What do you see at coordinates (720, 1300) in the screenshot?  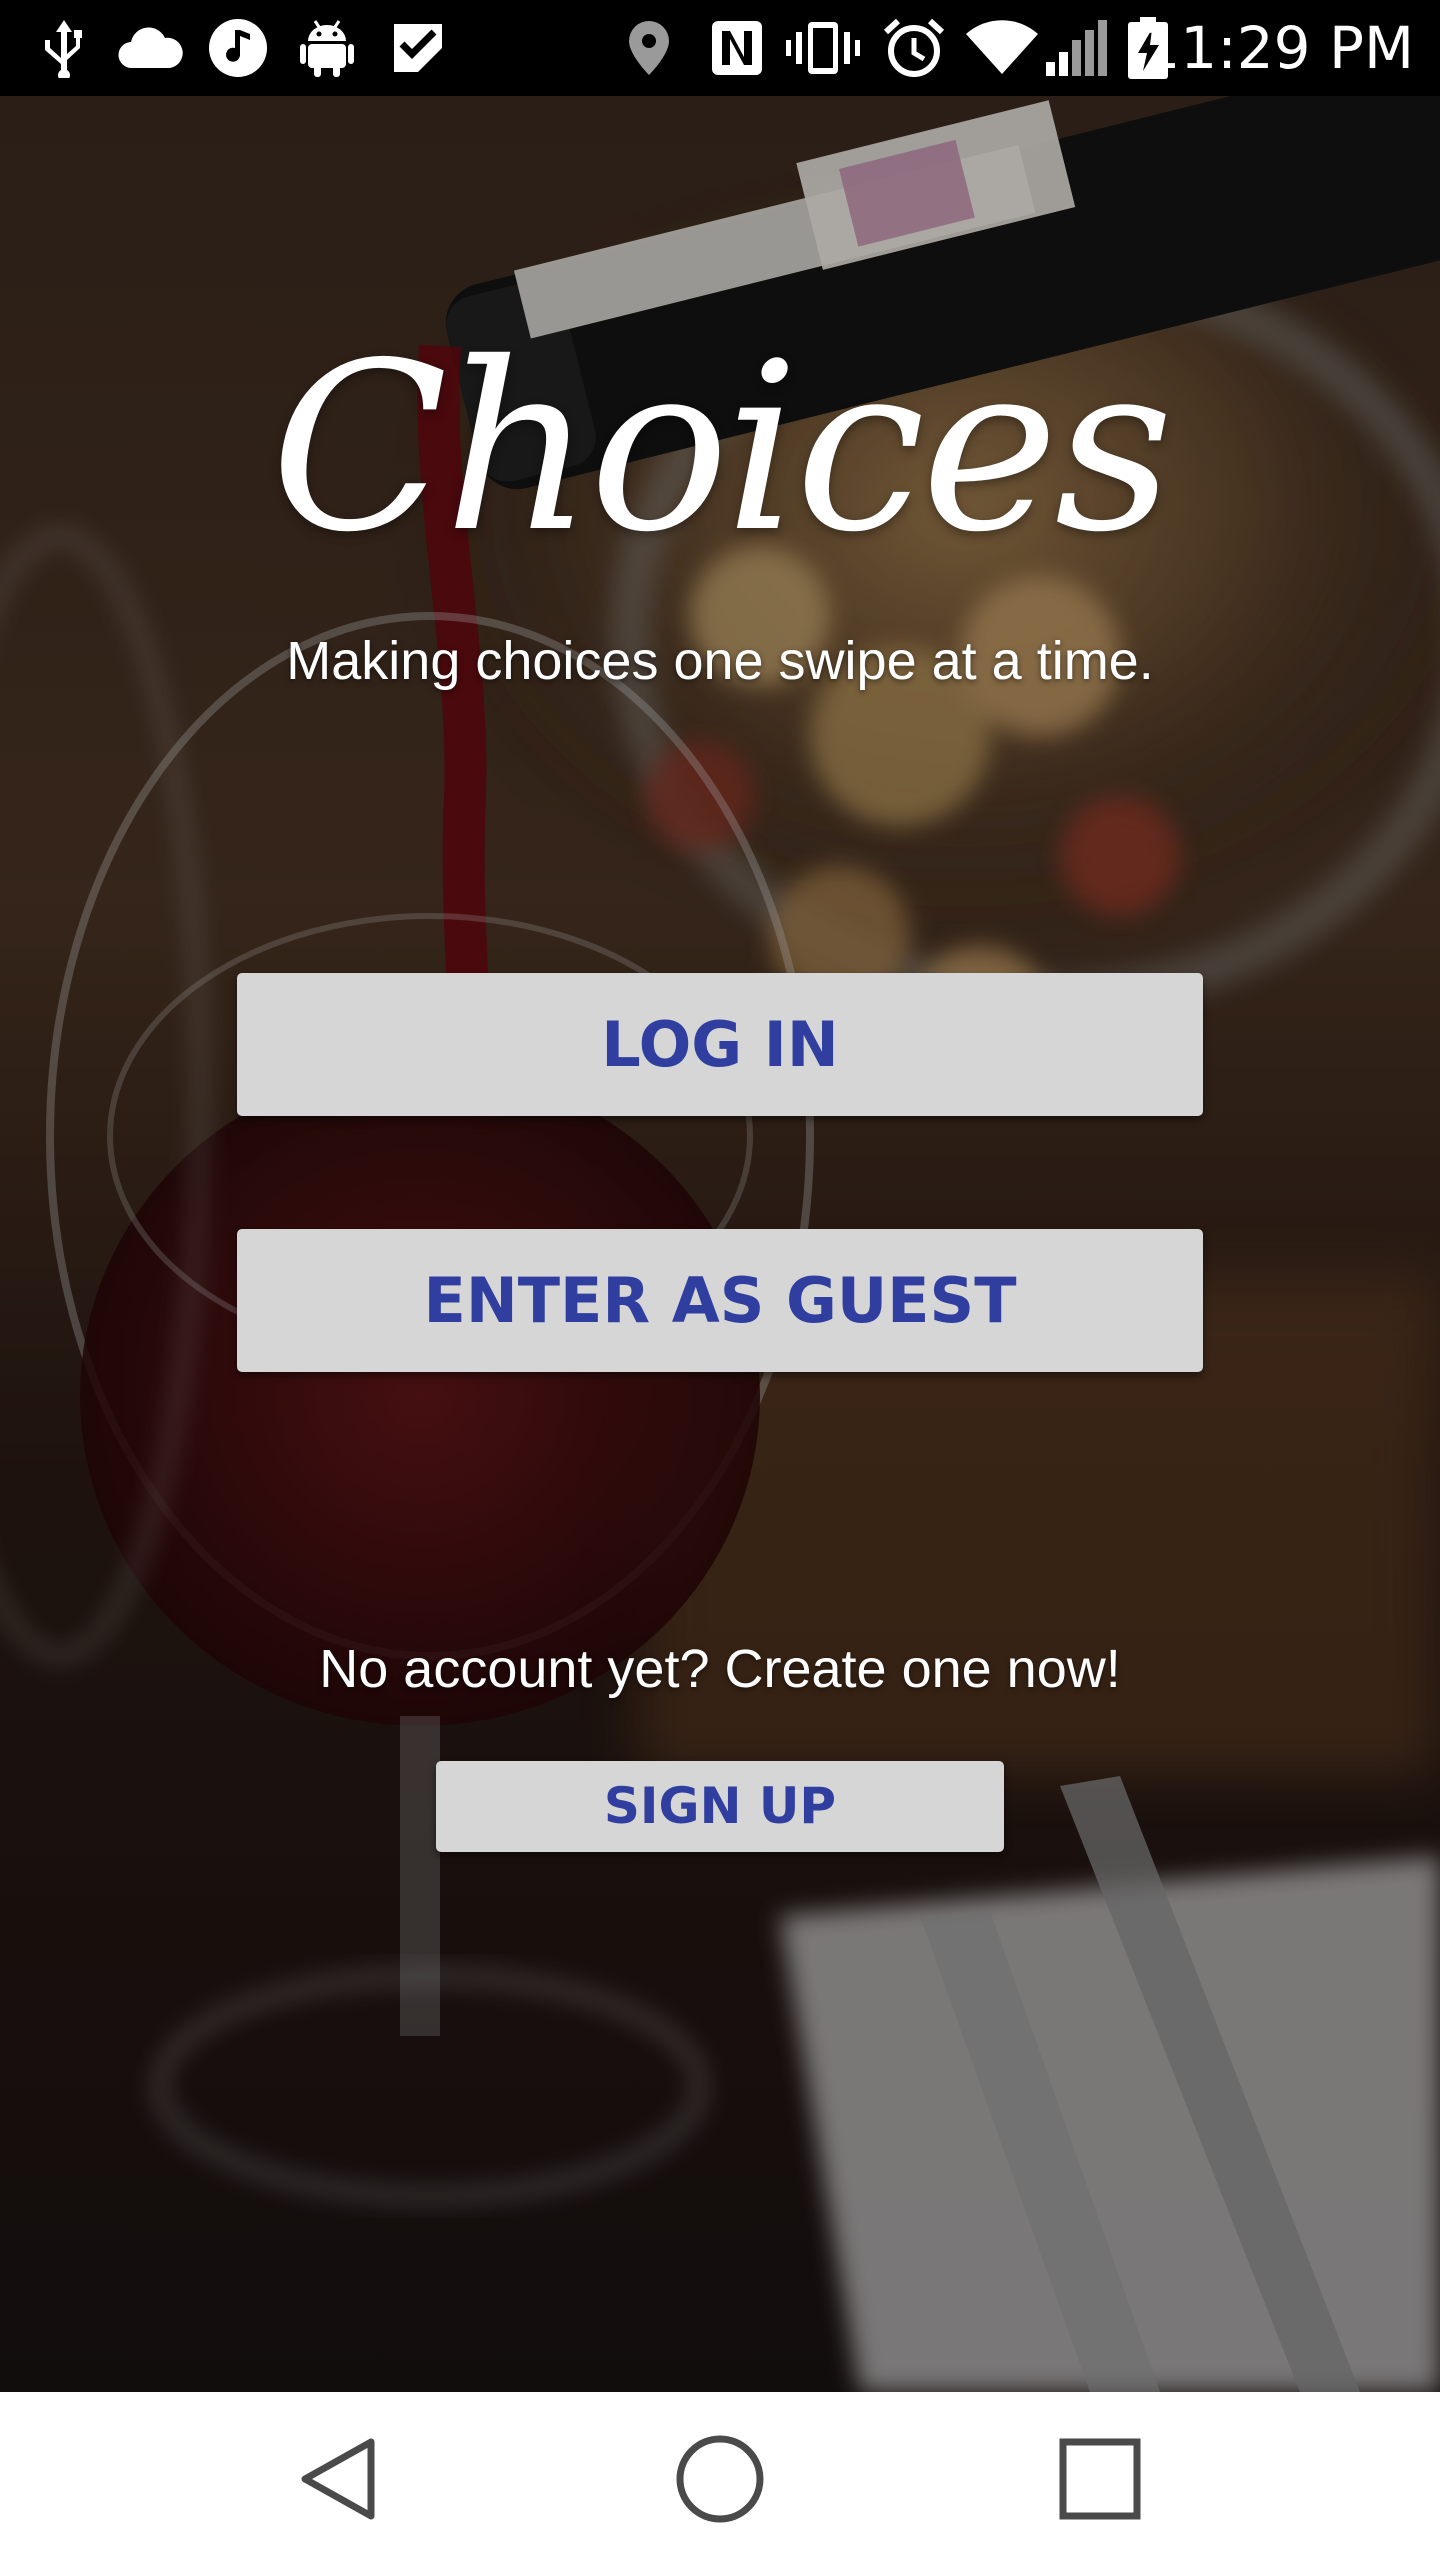 I see `enter-as-guest-button: ENTER AS GUEST` at bounding box center [720, 1300].